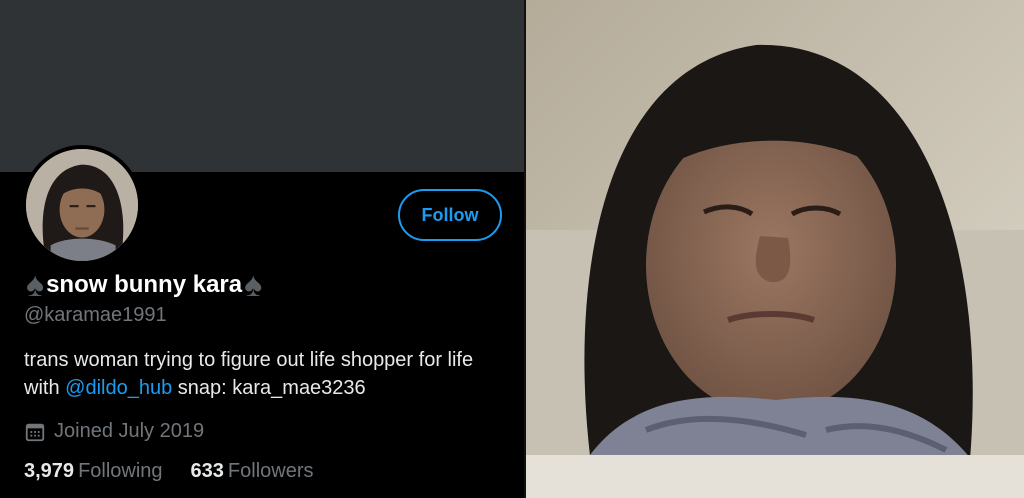  I want to click on followers-label: Followers, so click(270, 471).